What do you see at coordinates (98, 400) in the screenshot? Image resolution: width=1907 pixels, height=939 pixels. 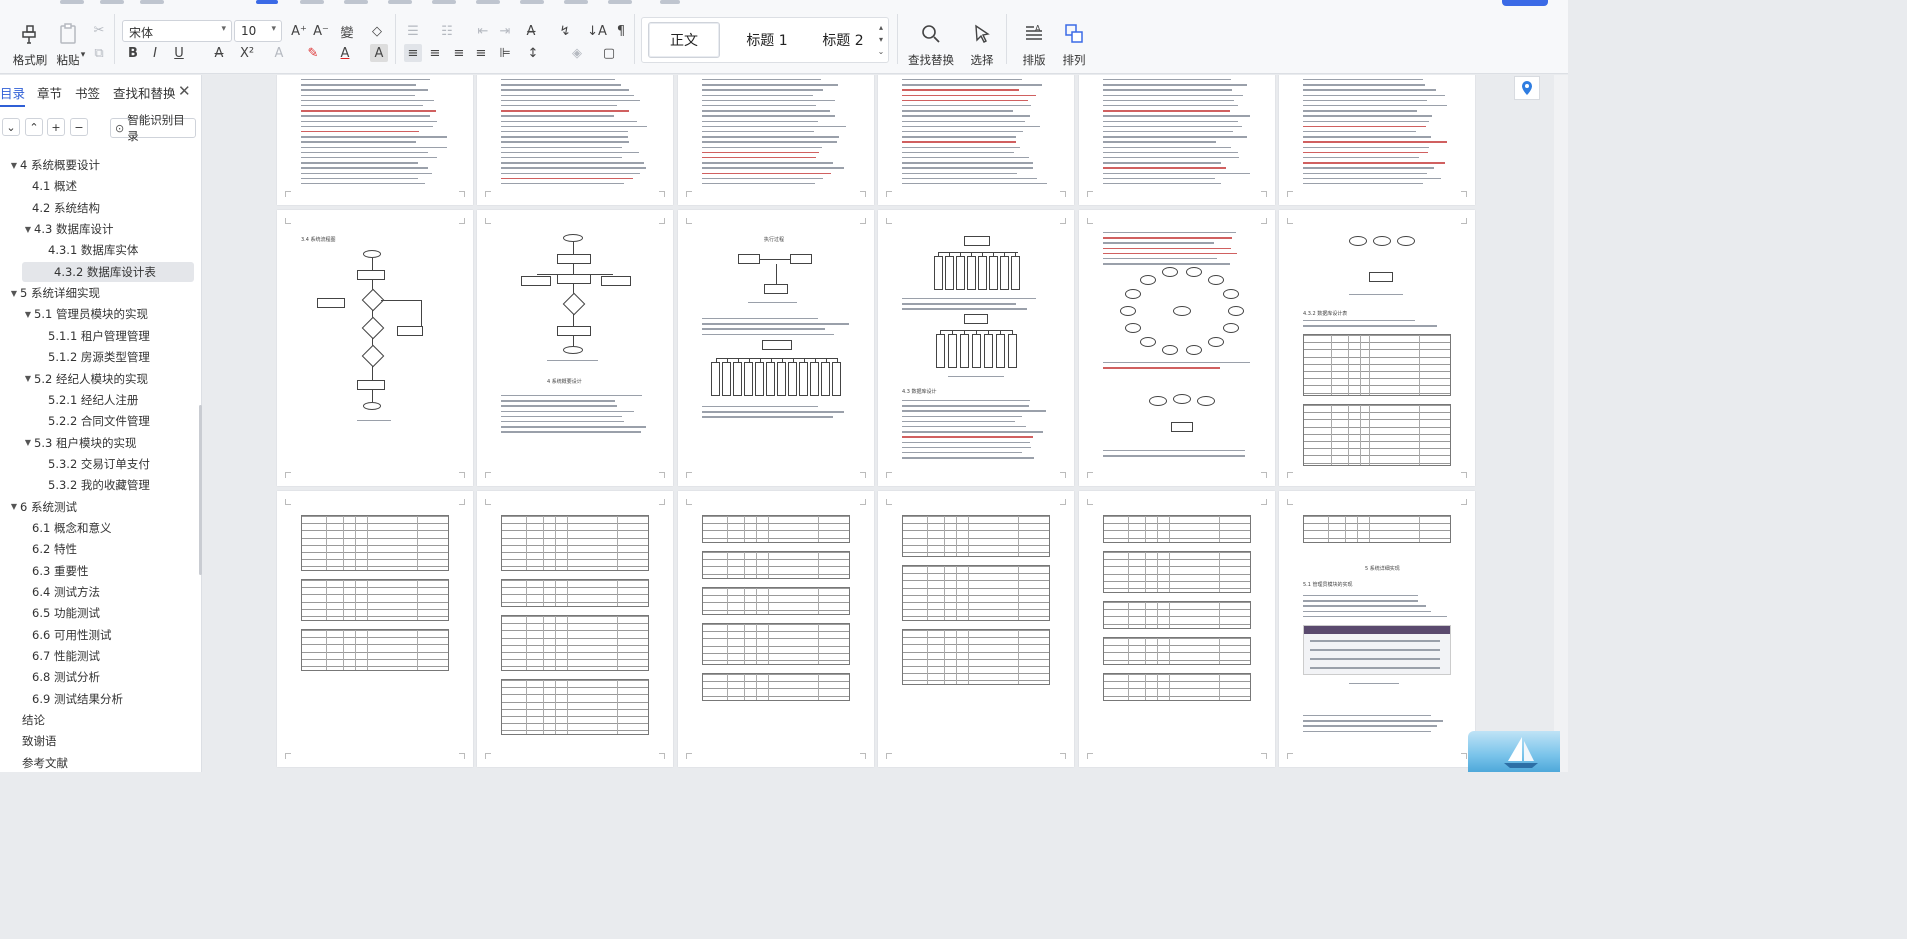 I see `toc-item: 5.2.1 经纪人注册` at bounding box center [98, 400].